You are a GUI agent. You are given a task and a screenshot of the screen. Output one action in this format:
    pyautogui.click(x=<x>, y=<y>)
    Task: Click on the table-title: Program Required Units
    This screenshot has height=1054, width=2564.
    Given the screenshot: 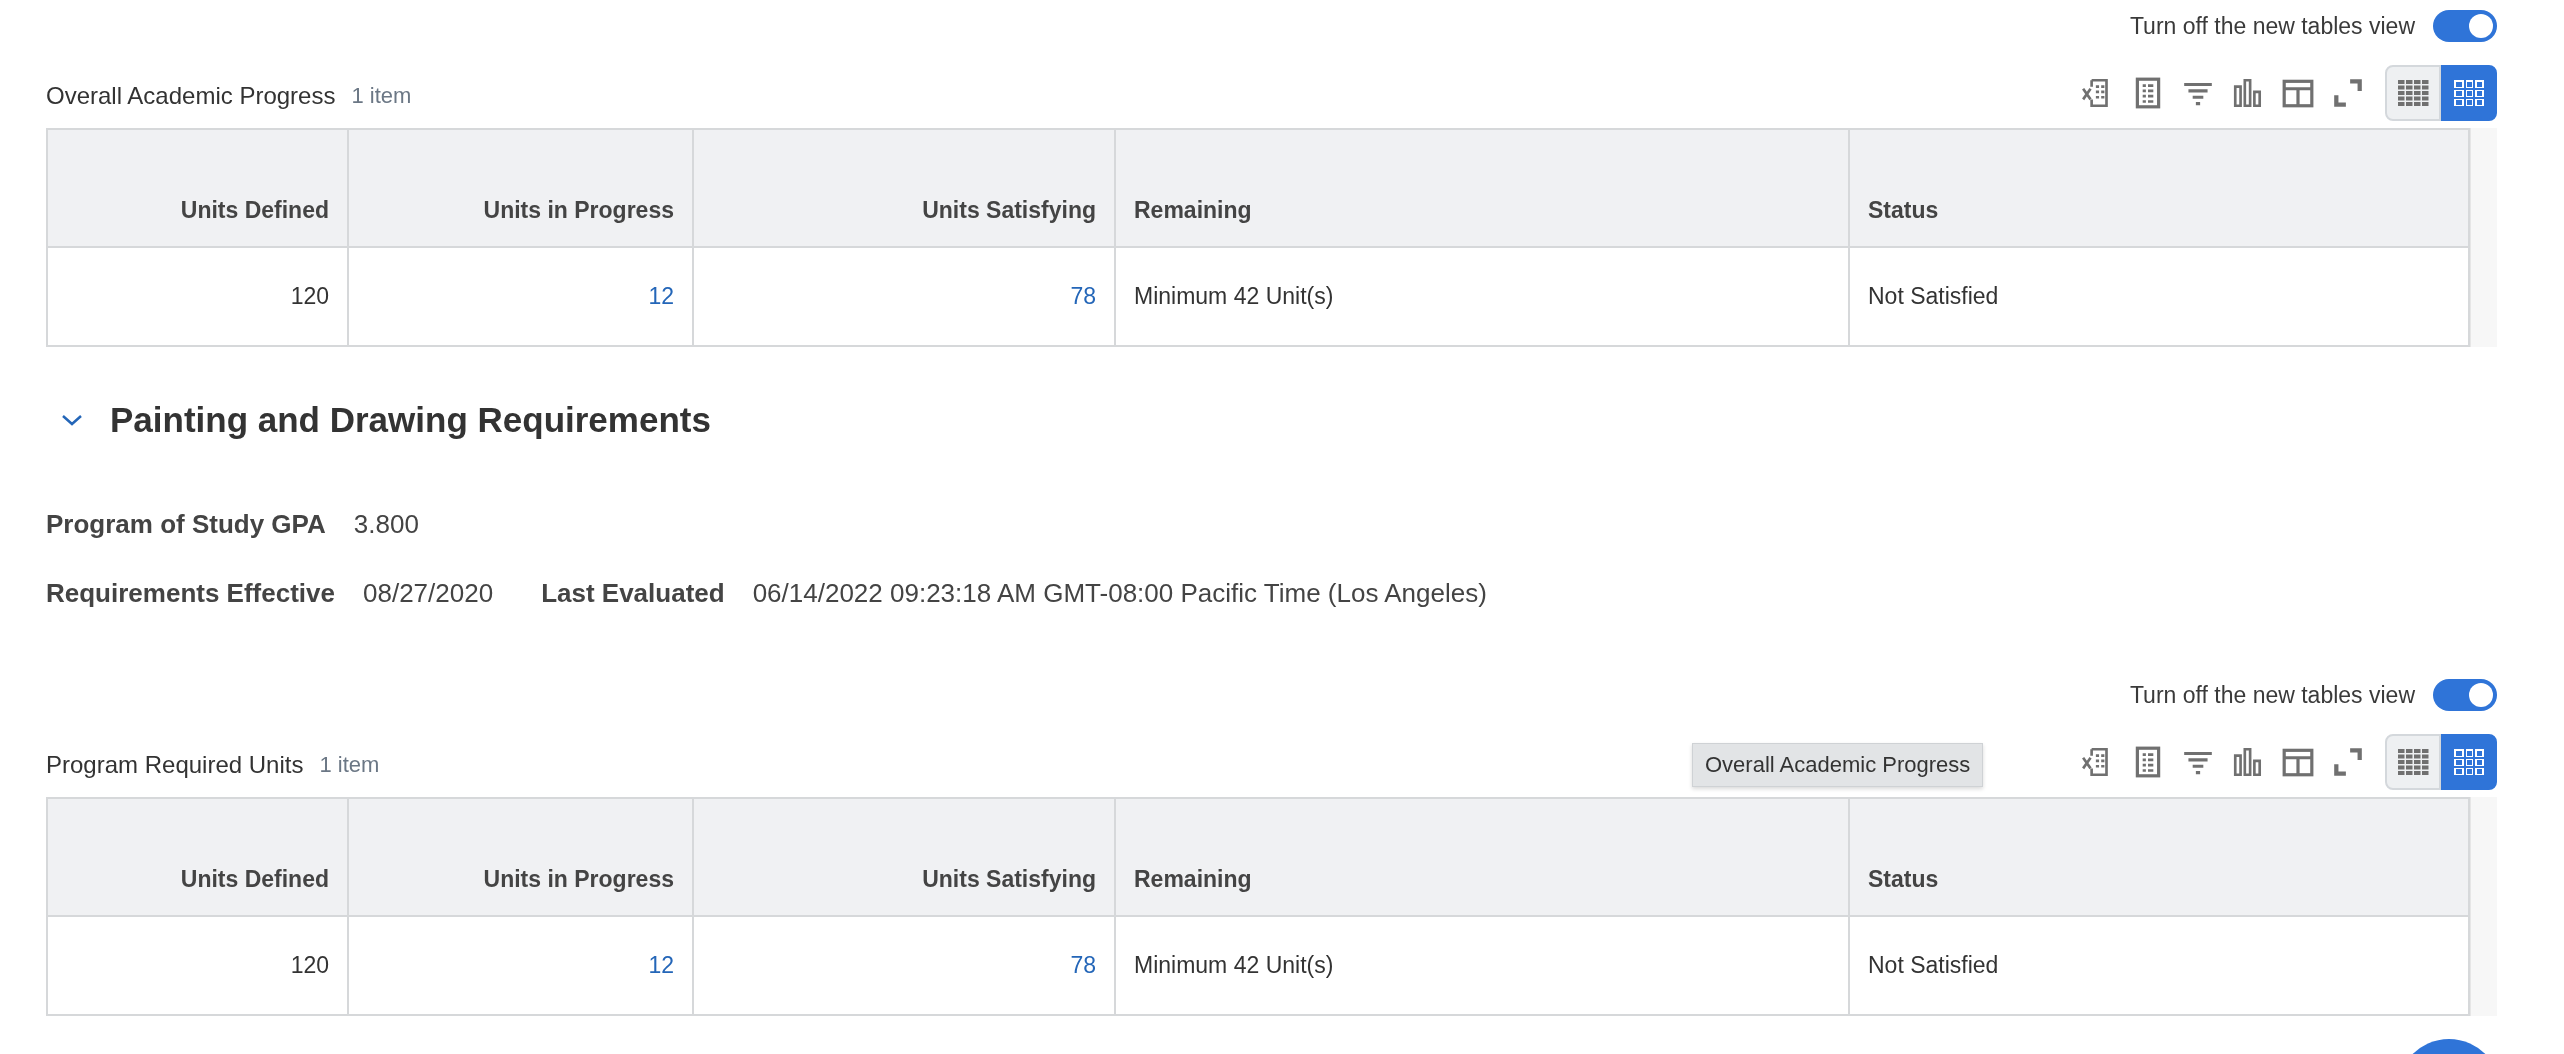 What is the action you would take?
    pyautogui.click(x=175, y=765)
    